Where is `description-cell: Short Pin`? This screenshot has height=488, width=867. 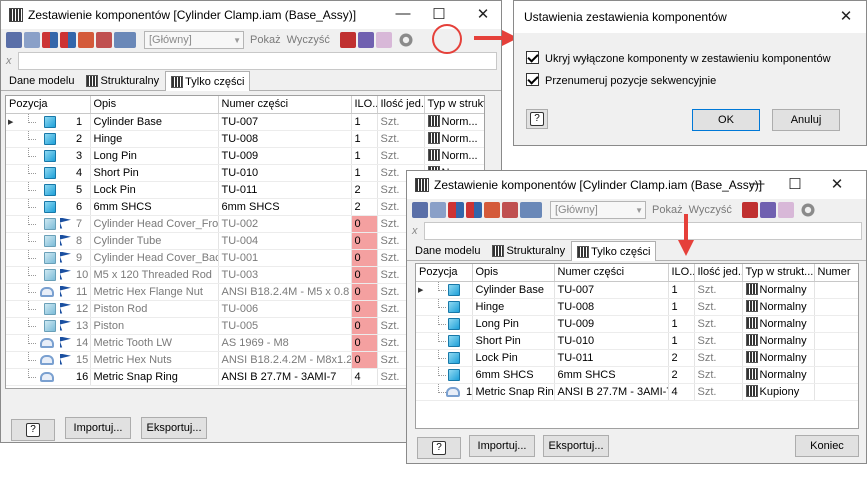 description-cell: Short Pin is located at coordinates (513, 341).